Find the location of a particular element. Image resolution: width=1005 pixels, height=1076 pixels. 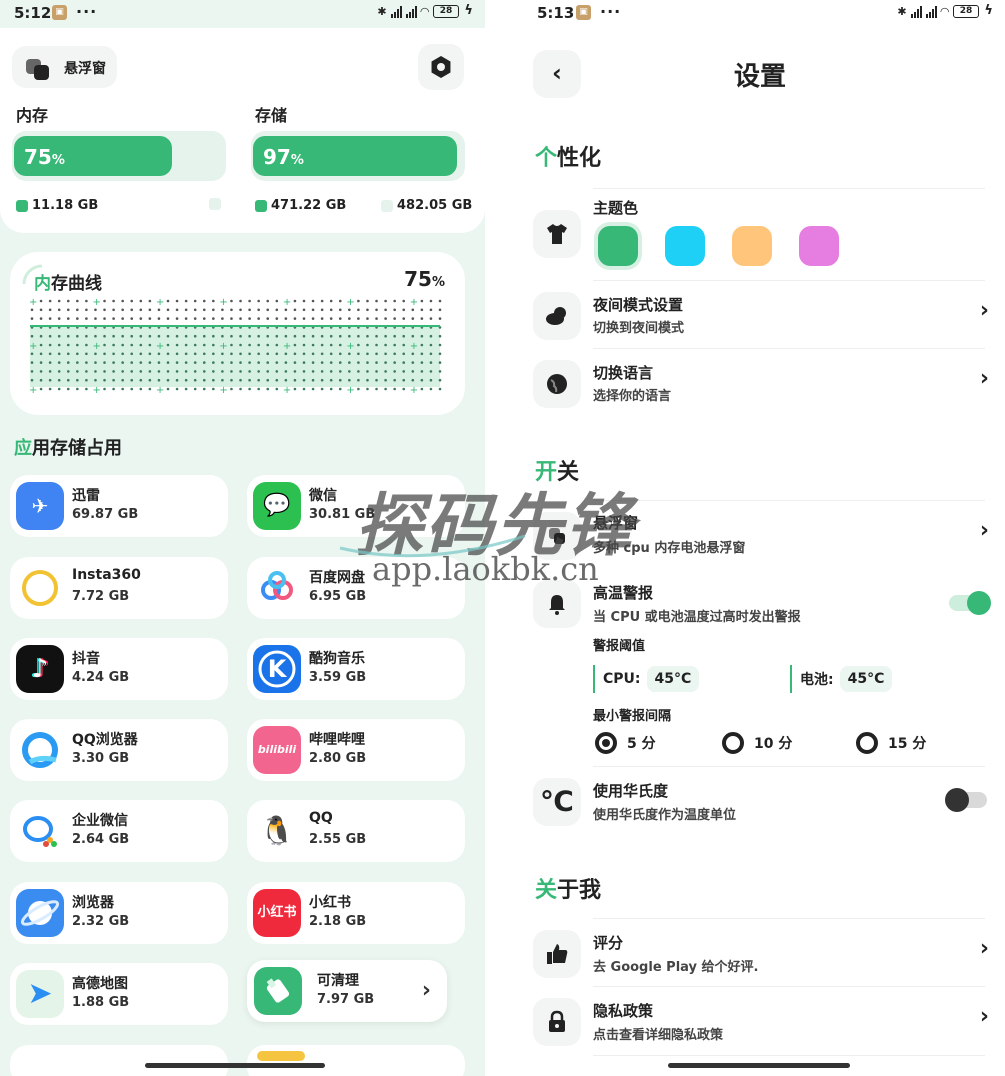

app-item-bilibili: bilibili 哔哩哔哩 2.80 GB is located at coordinates (356, 750).